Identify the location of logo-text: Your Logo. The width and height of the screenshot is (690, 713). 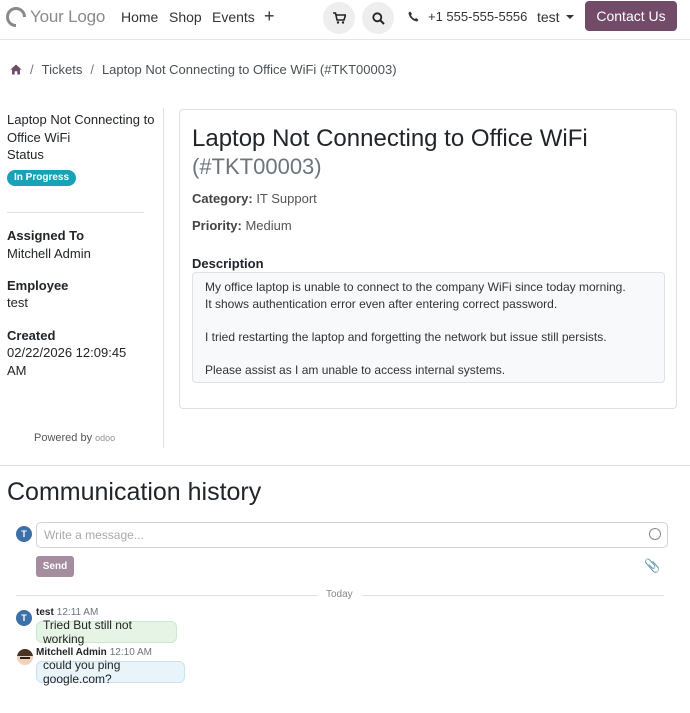
(68, 16).